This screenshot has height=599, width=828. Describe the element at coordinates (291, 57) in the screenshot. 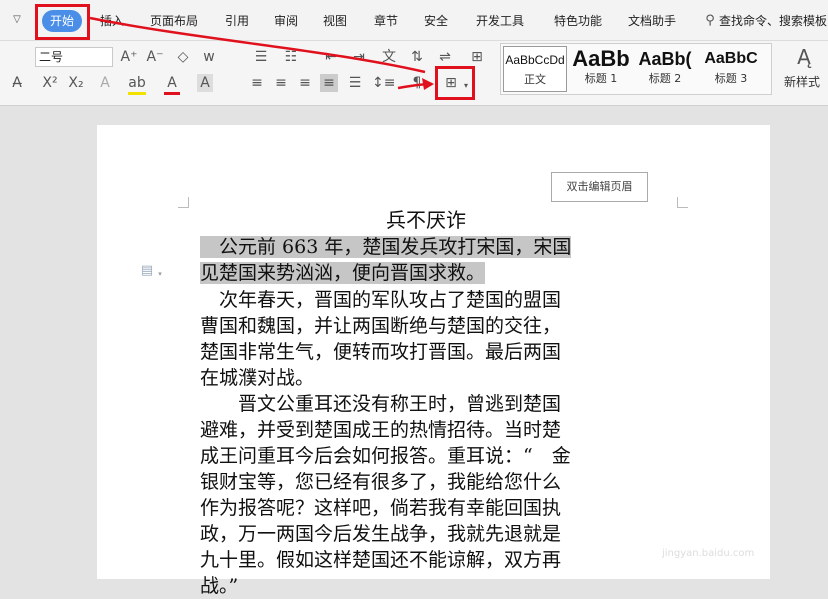

I see `numbered-list-icon: ☷` at that location.